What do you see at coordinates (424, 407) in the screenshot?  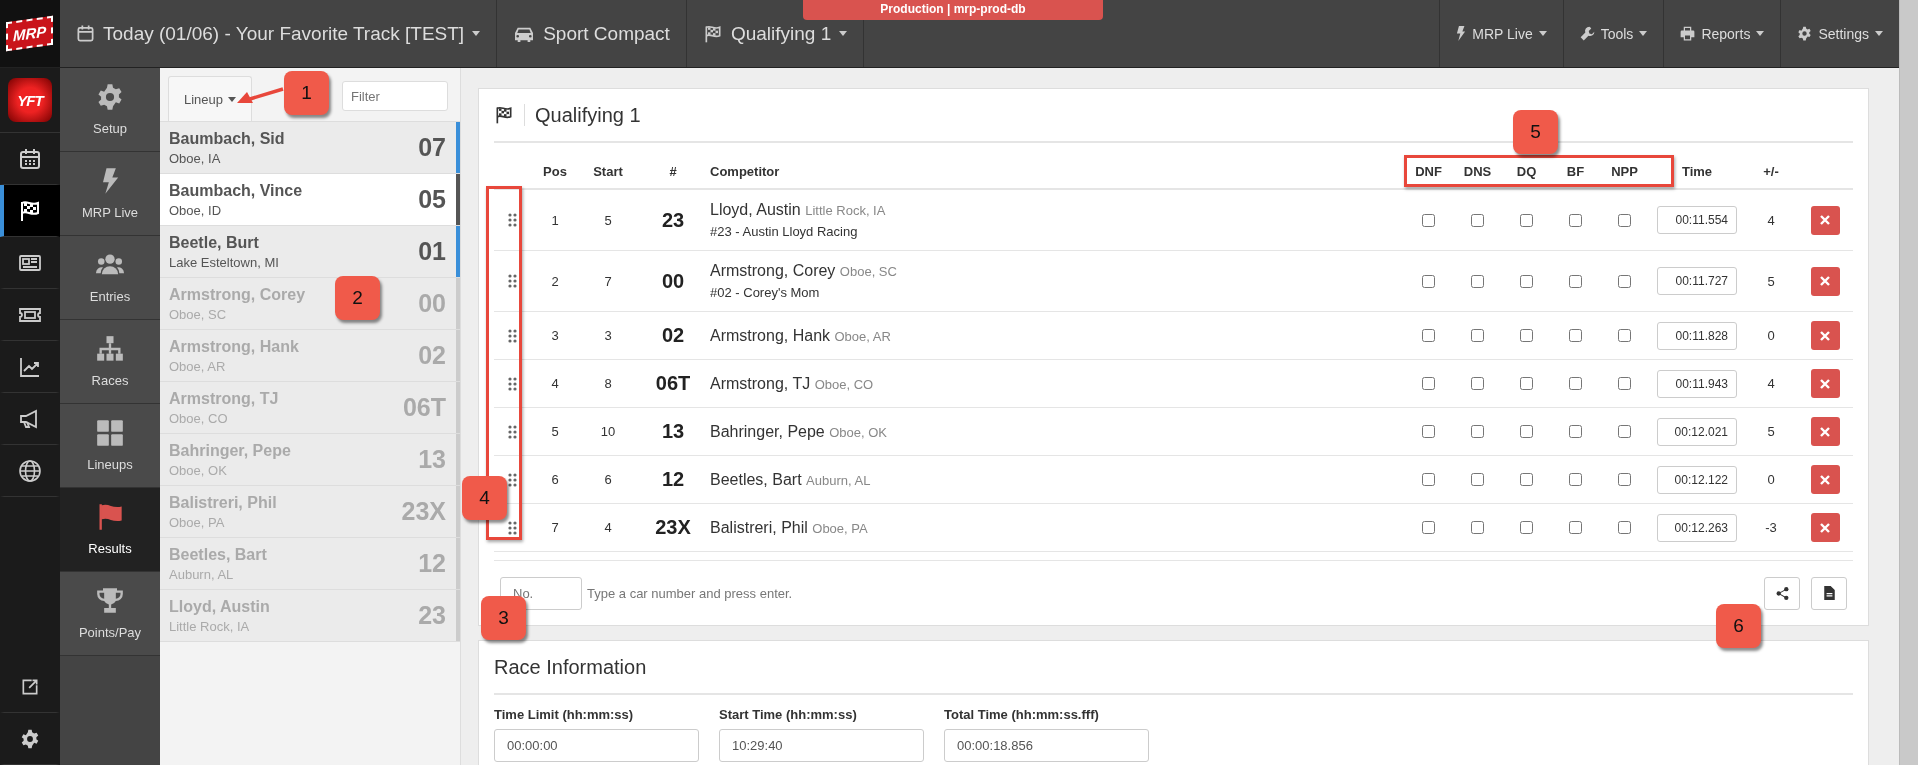 I see `car-number: 06T` at bounding box center [424, 407].